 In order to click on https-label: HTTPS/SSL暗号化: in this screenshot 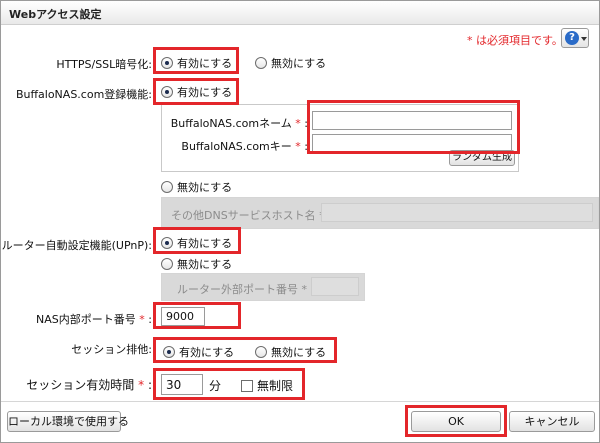, I will do `click(104, 64)`.